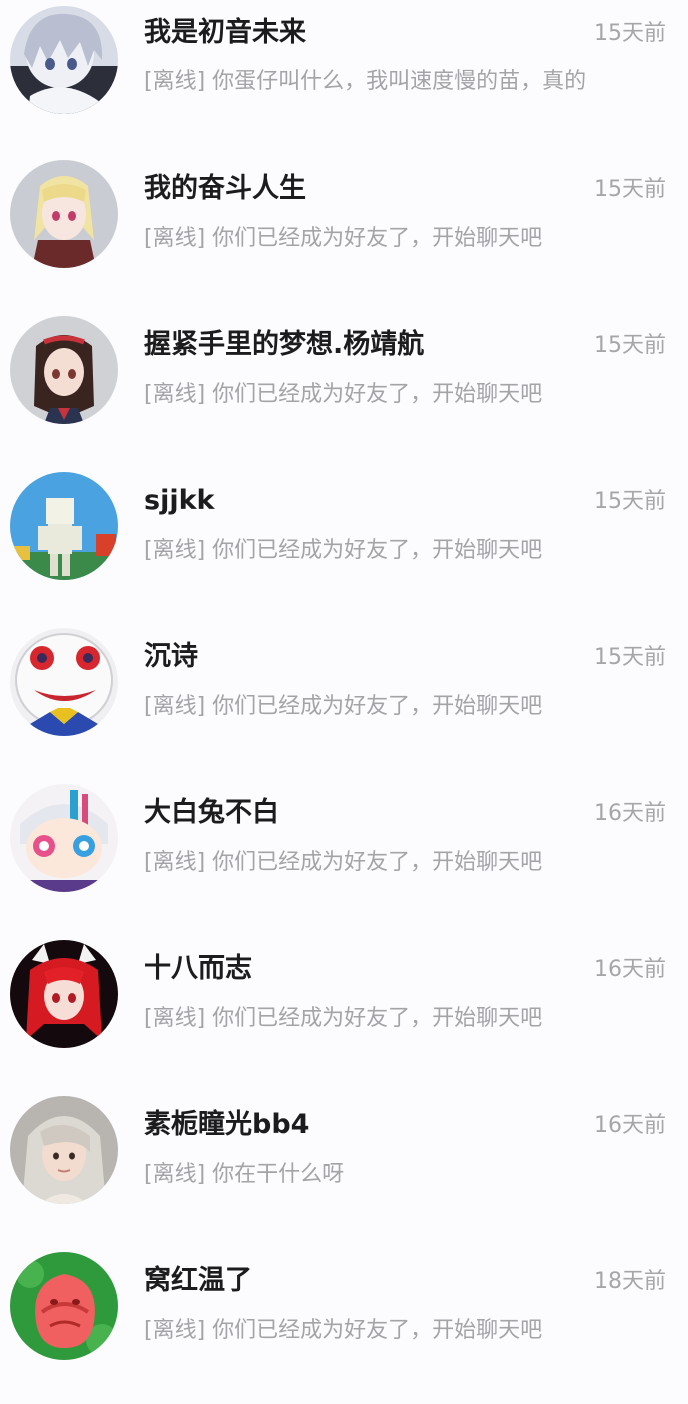 This screenshot has width=688, height=1404. I want to click on message-preview: [离线] 你蛋仔叫什么，我叫速度慢的苗，真的, so click(394, 82).